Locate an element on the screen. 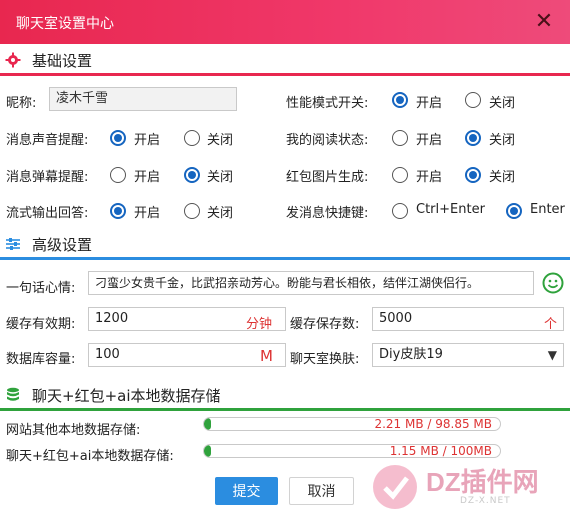 The image size is (570, 522). gear-icon is located at coordinates (13, 60).